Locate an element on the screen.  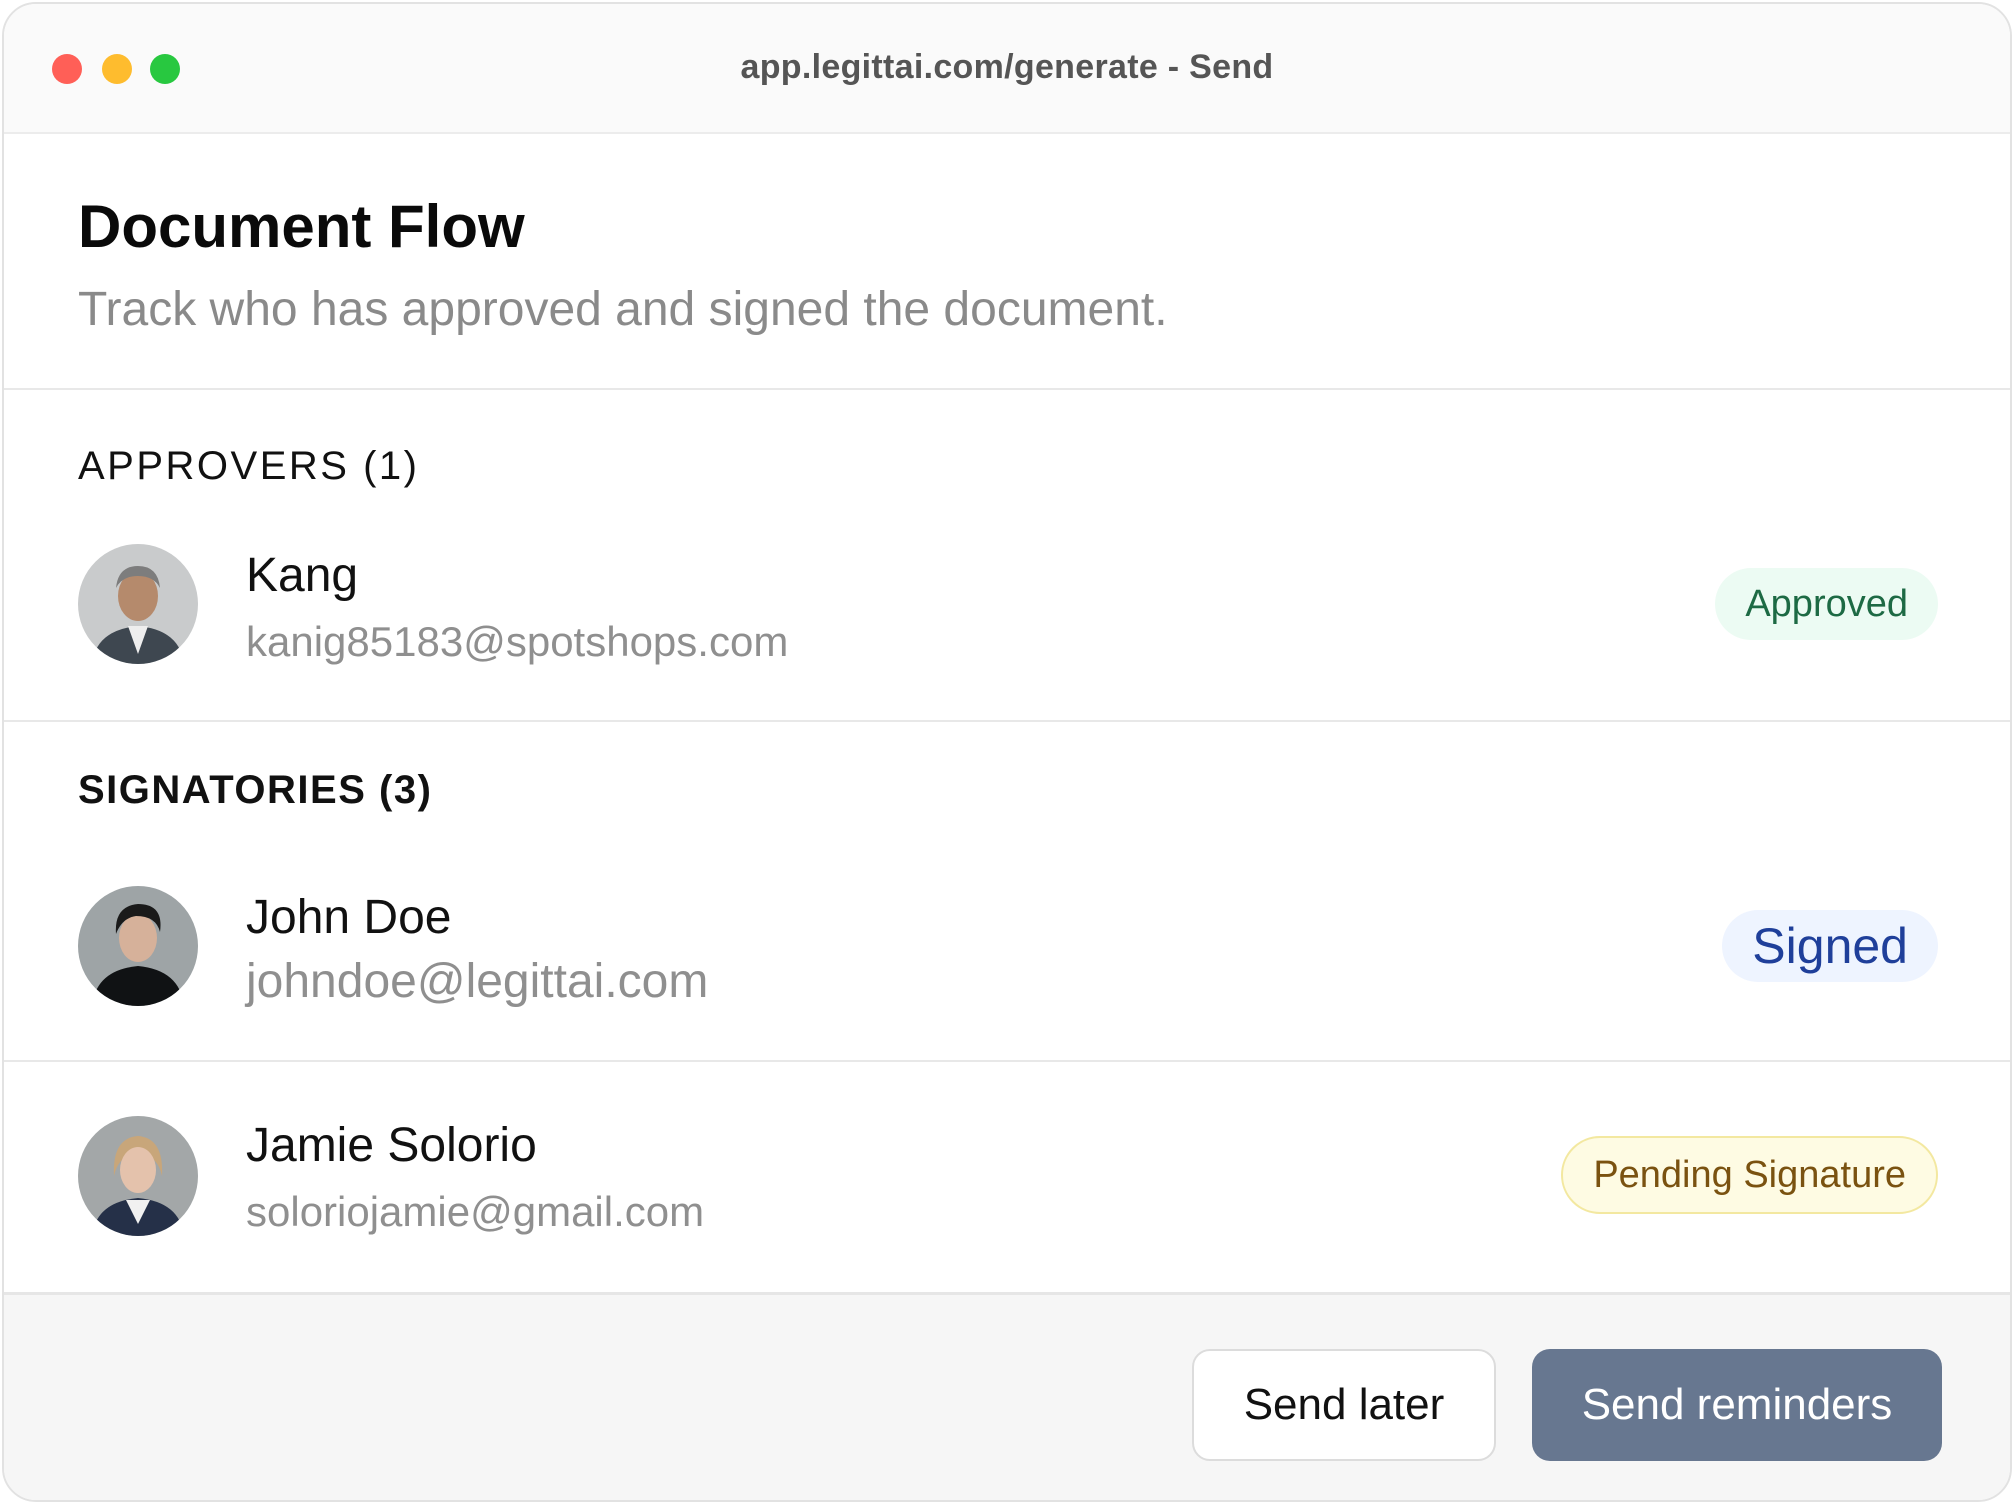
status-badge-pending: Pending Signature is located at coordinates (1749, 1175).